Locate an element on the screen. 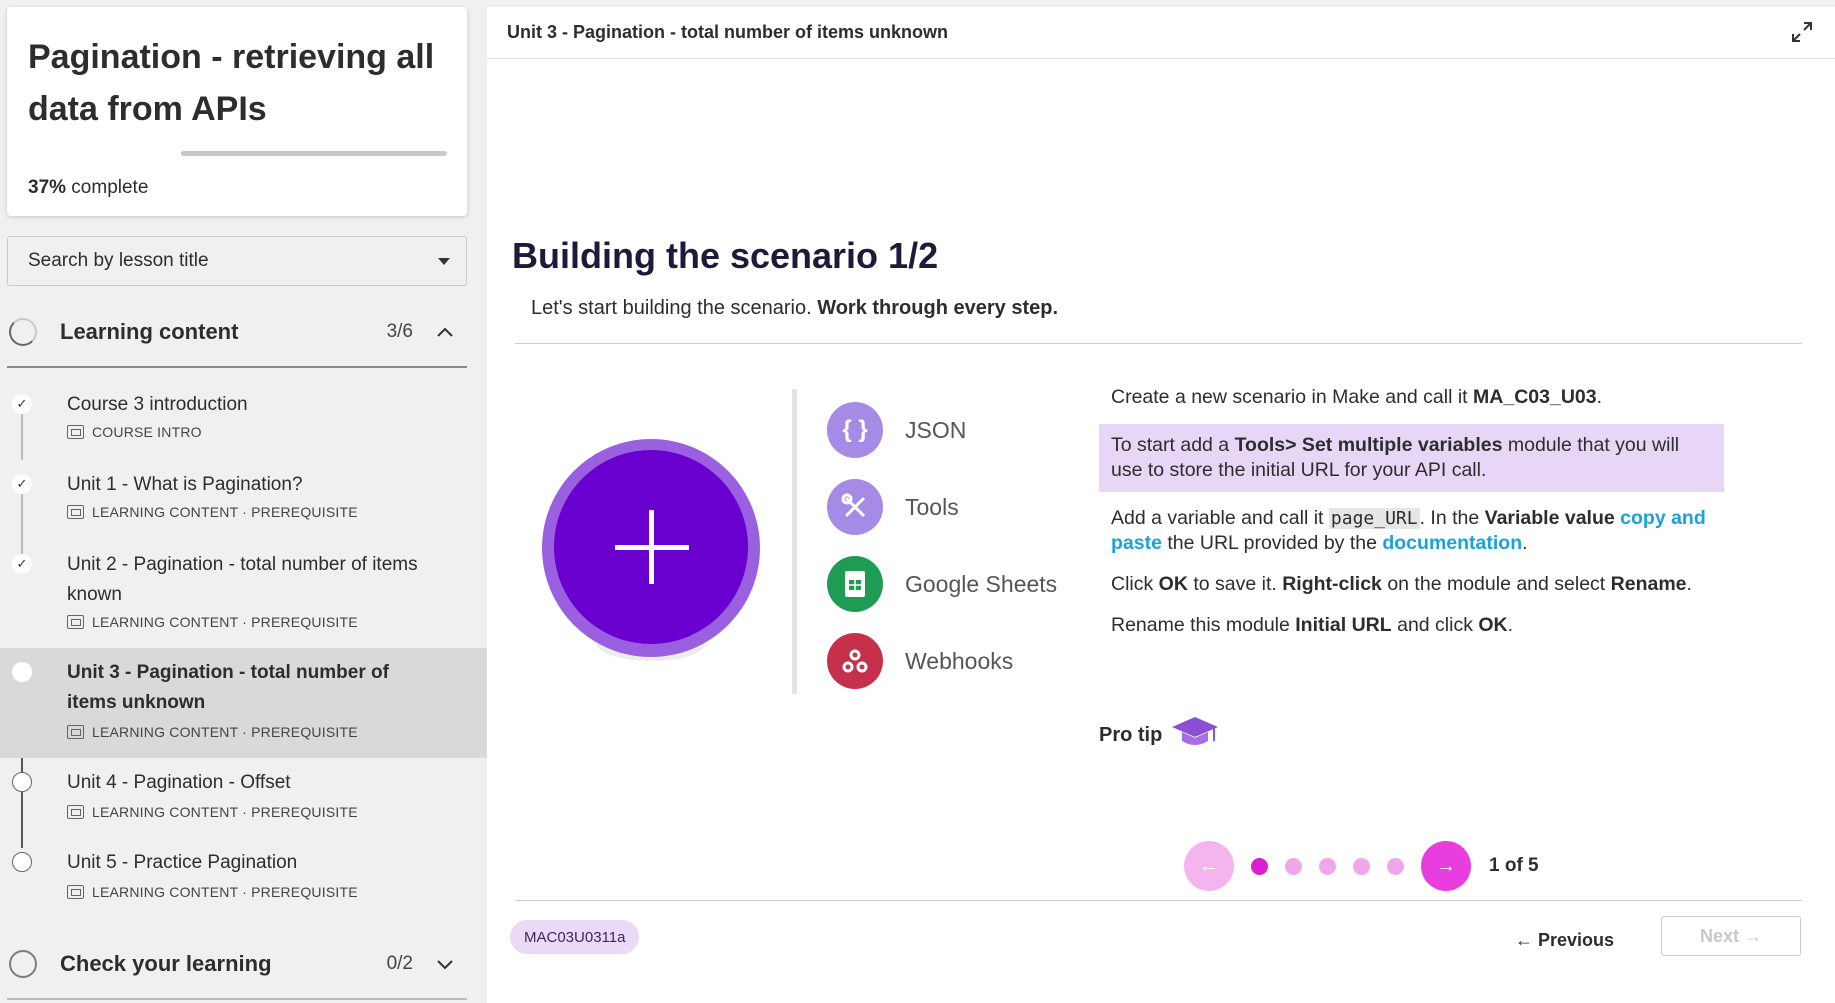 This screenshot has height=1003, width=1835. google-sheets-icon is located at coordinates (855, 584).